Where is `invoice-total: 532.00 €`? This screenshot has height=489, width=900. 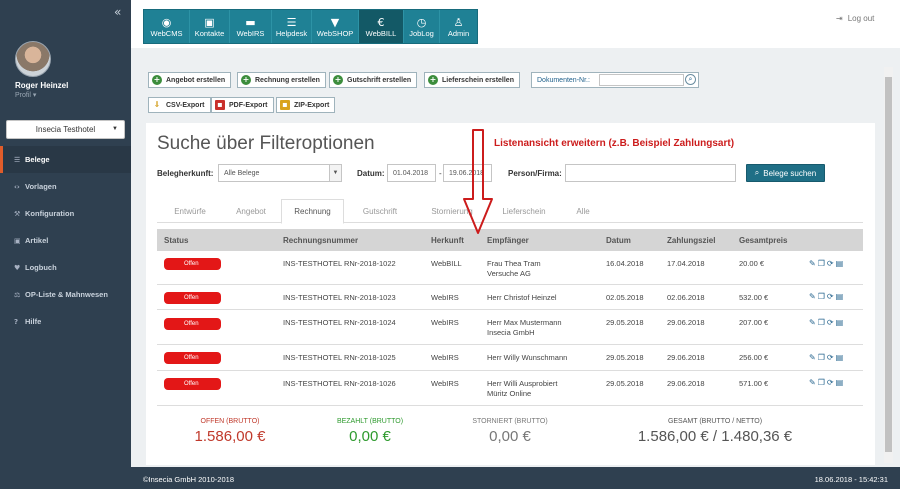
invoice-total: 532.00 € is located at coordinates (754, 297).